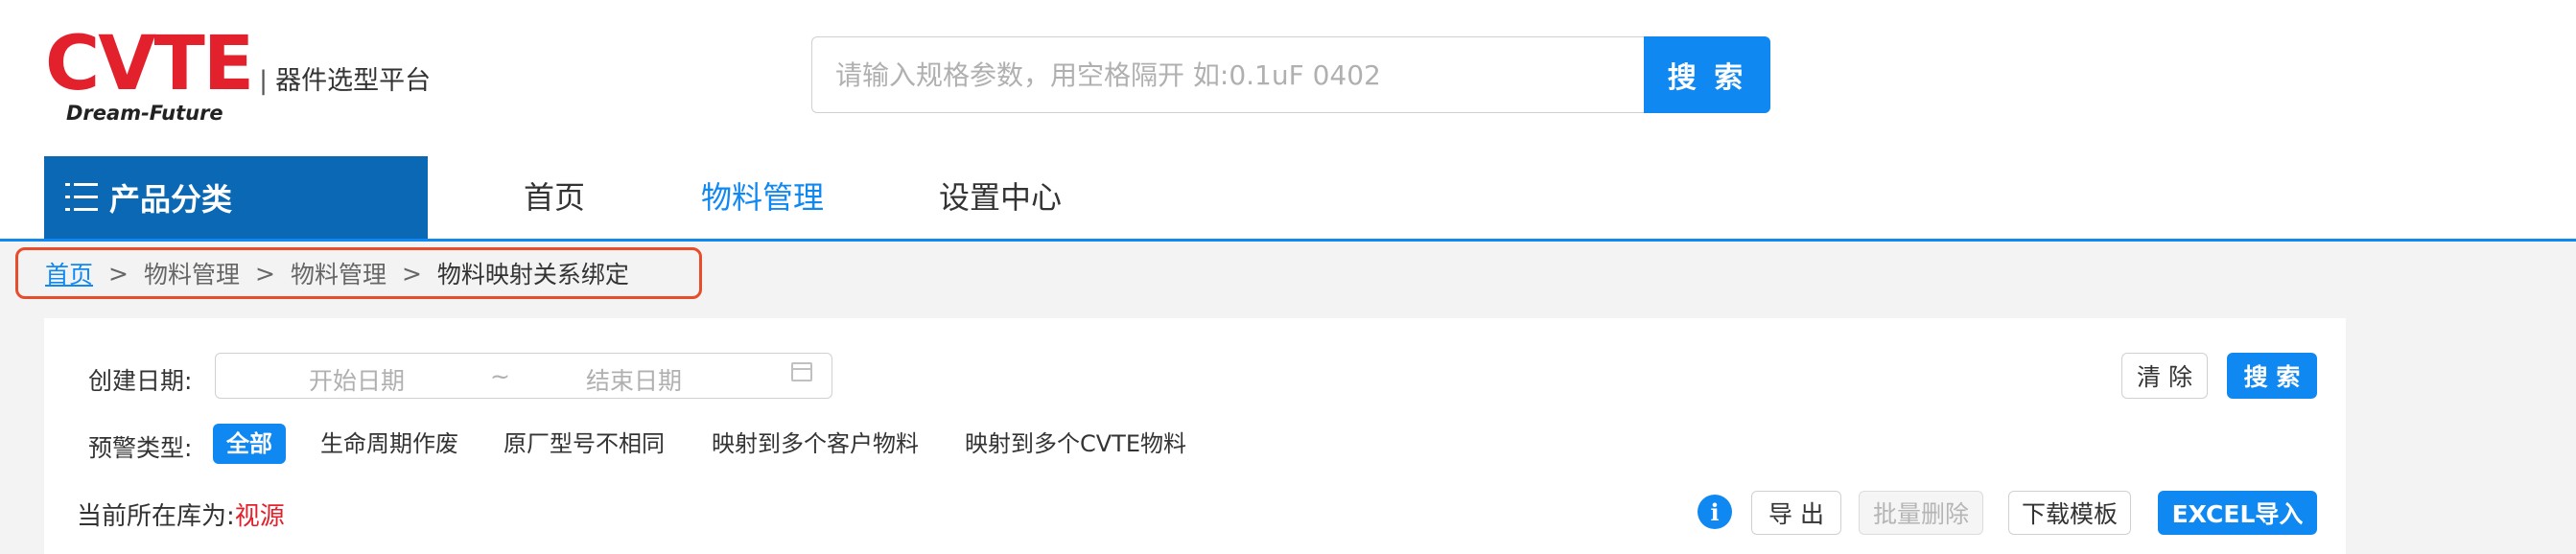 The width and height of the screenshot is (2576, 554). I want to click on site-name: | 器件选型平台, so click(345, 81).